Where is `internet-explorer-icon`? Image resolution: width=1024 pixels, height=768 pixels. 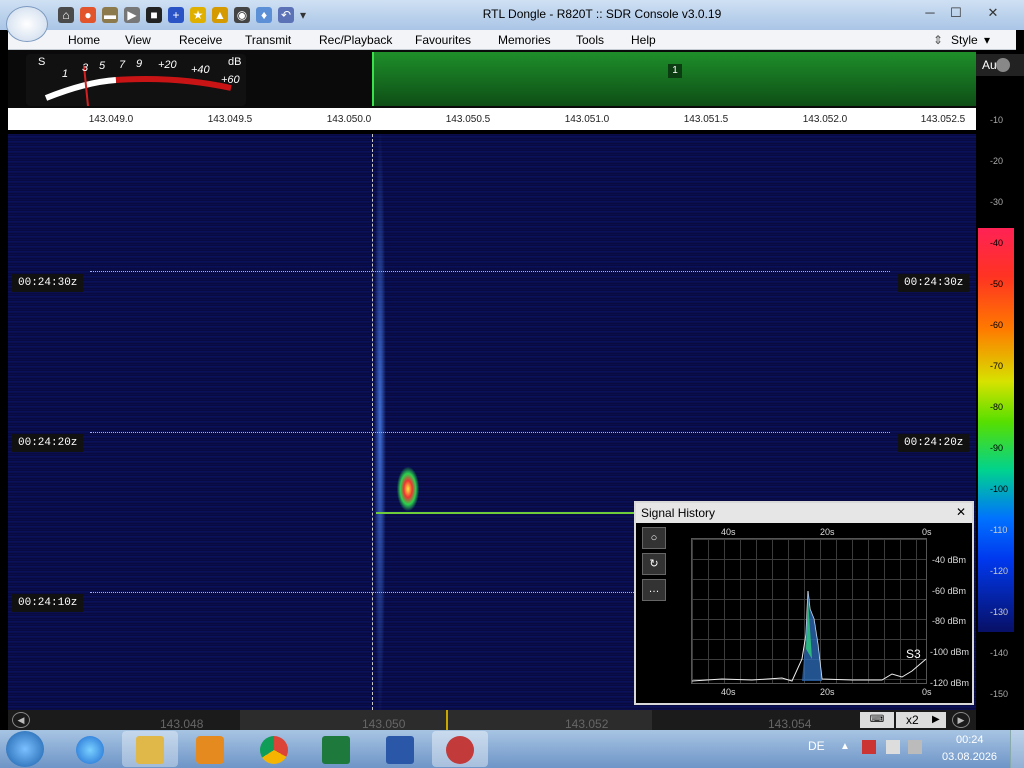
internet-explorer-icon is located at coordinates (90, 750).